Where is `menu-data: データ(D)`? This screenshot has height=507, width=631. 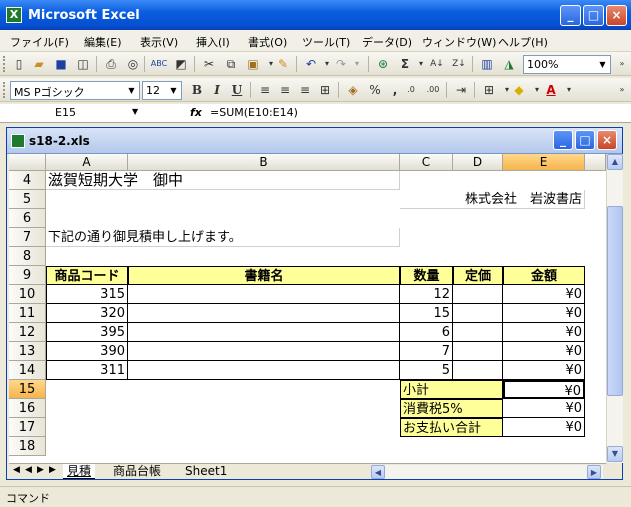
menu-data: データ(D) is located at coordinates (387, 42).